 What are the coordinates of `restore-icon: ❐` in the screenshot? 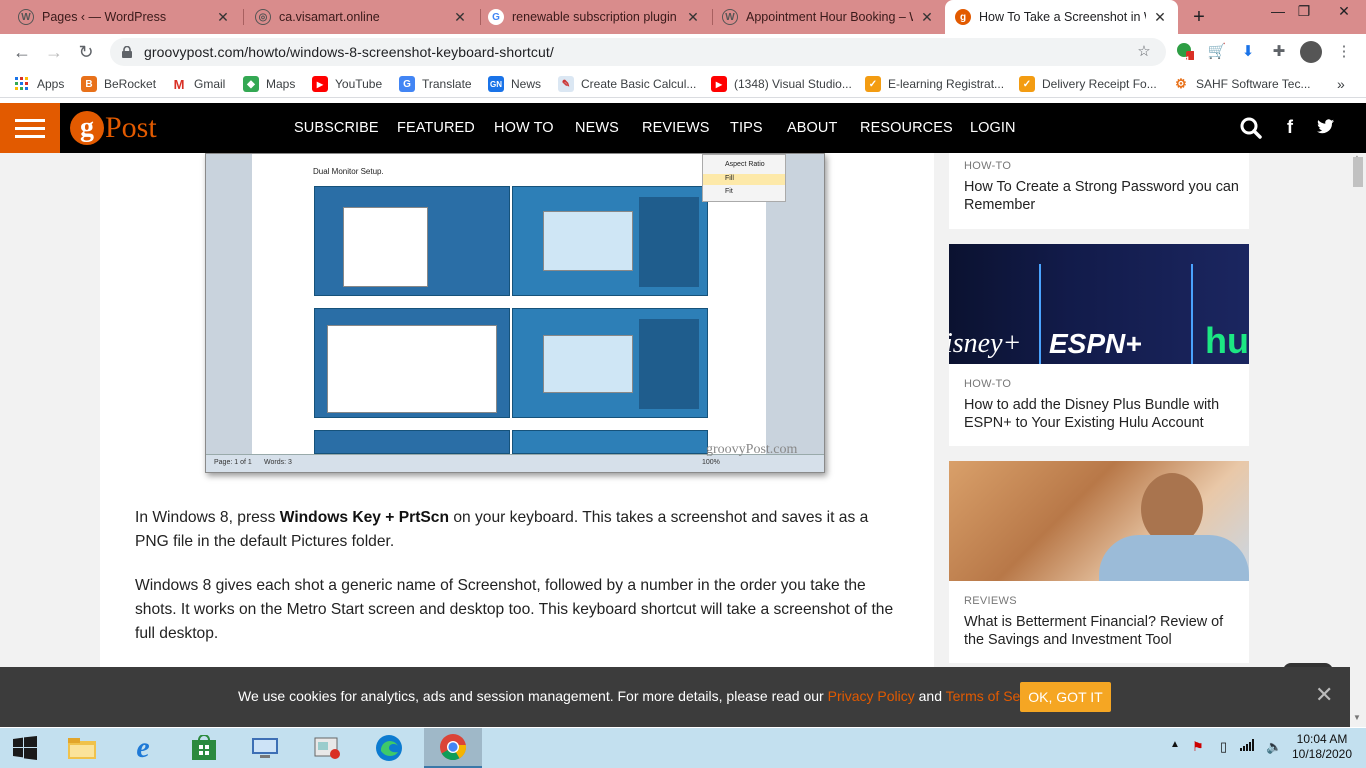 It's located at (1304, 12).